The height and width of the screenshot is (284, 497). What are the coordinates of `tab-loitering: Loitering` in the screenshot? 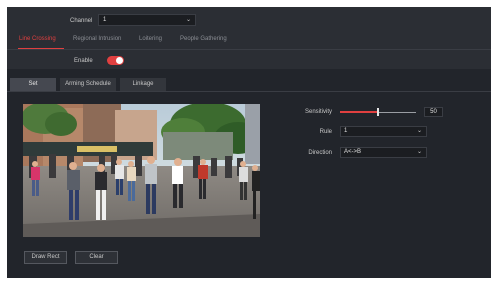 It's located at (150, 39).